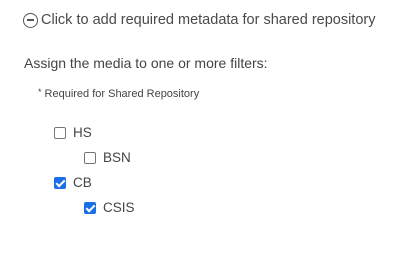 The height and width of the screenshot is (254, 407). I want to click on required-asterisk: *, so click(40, 92).